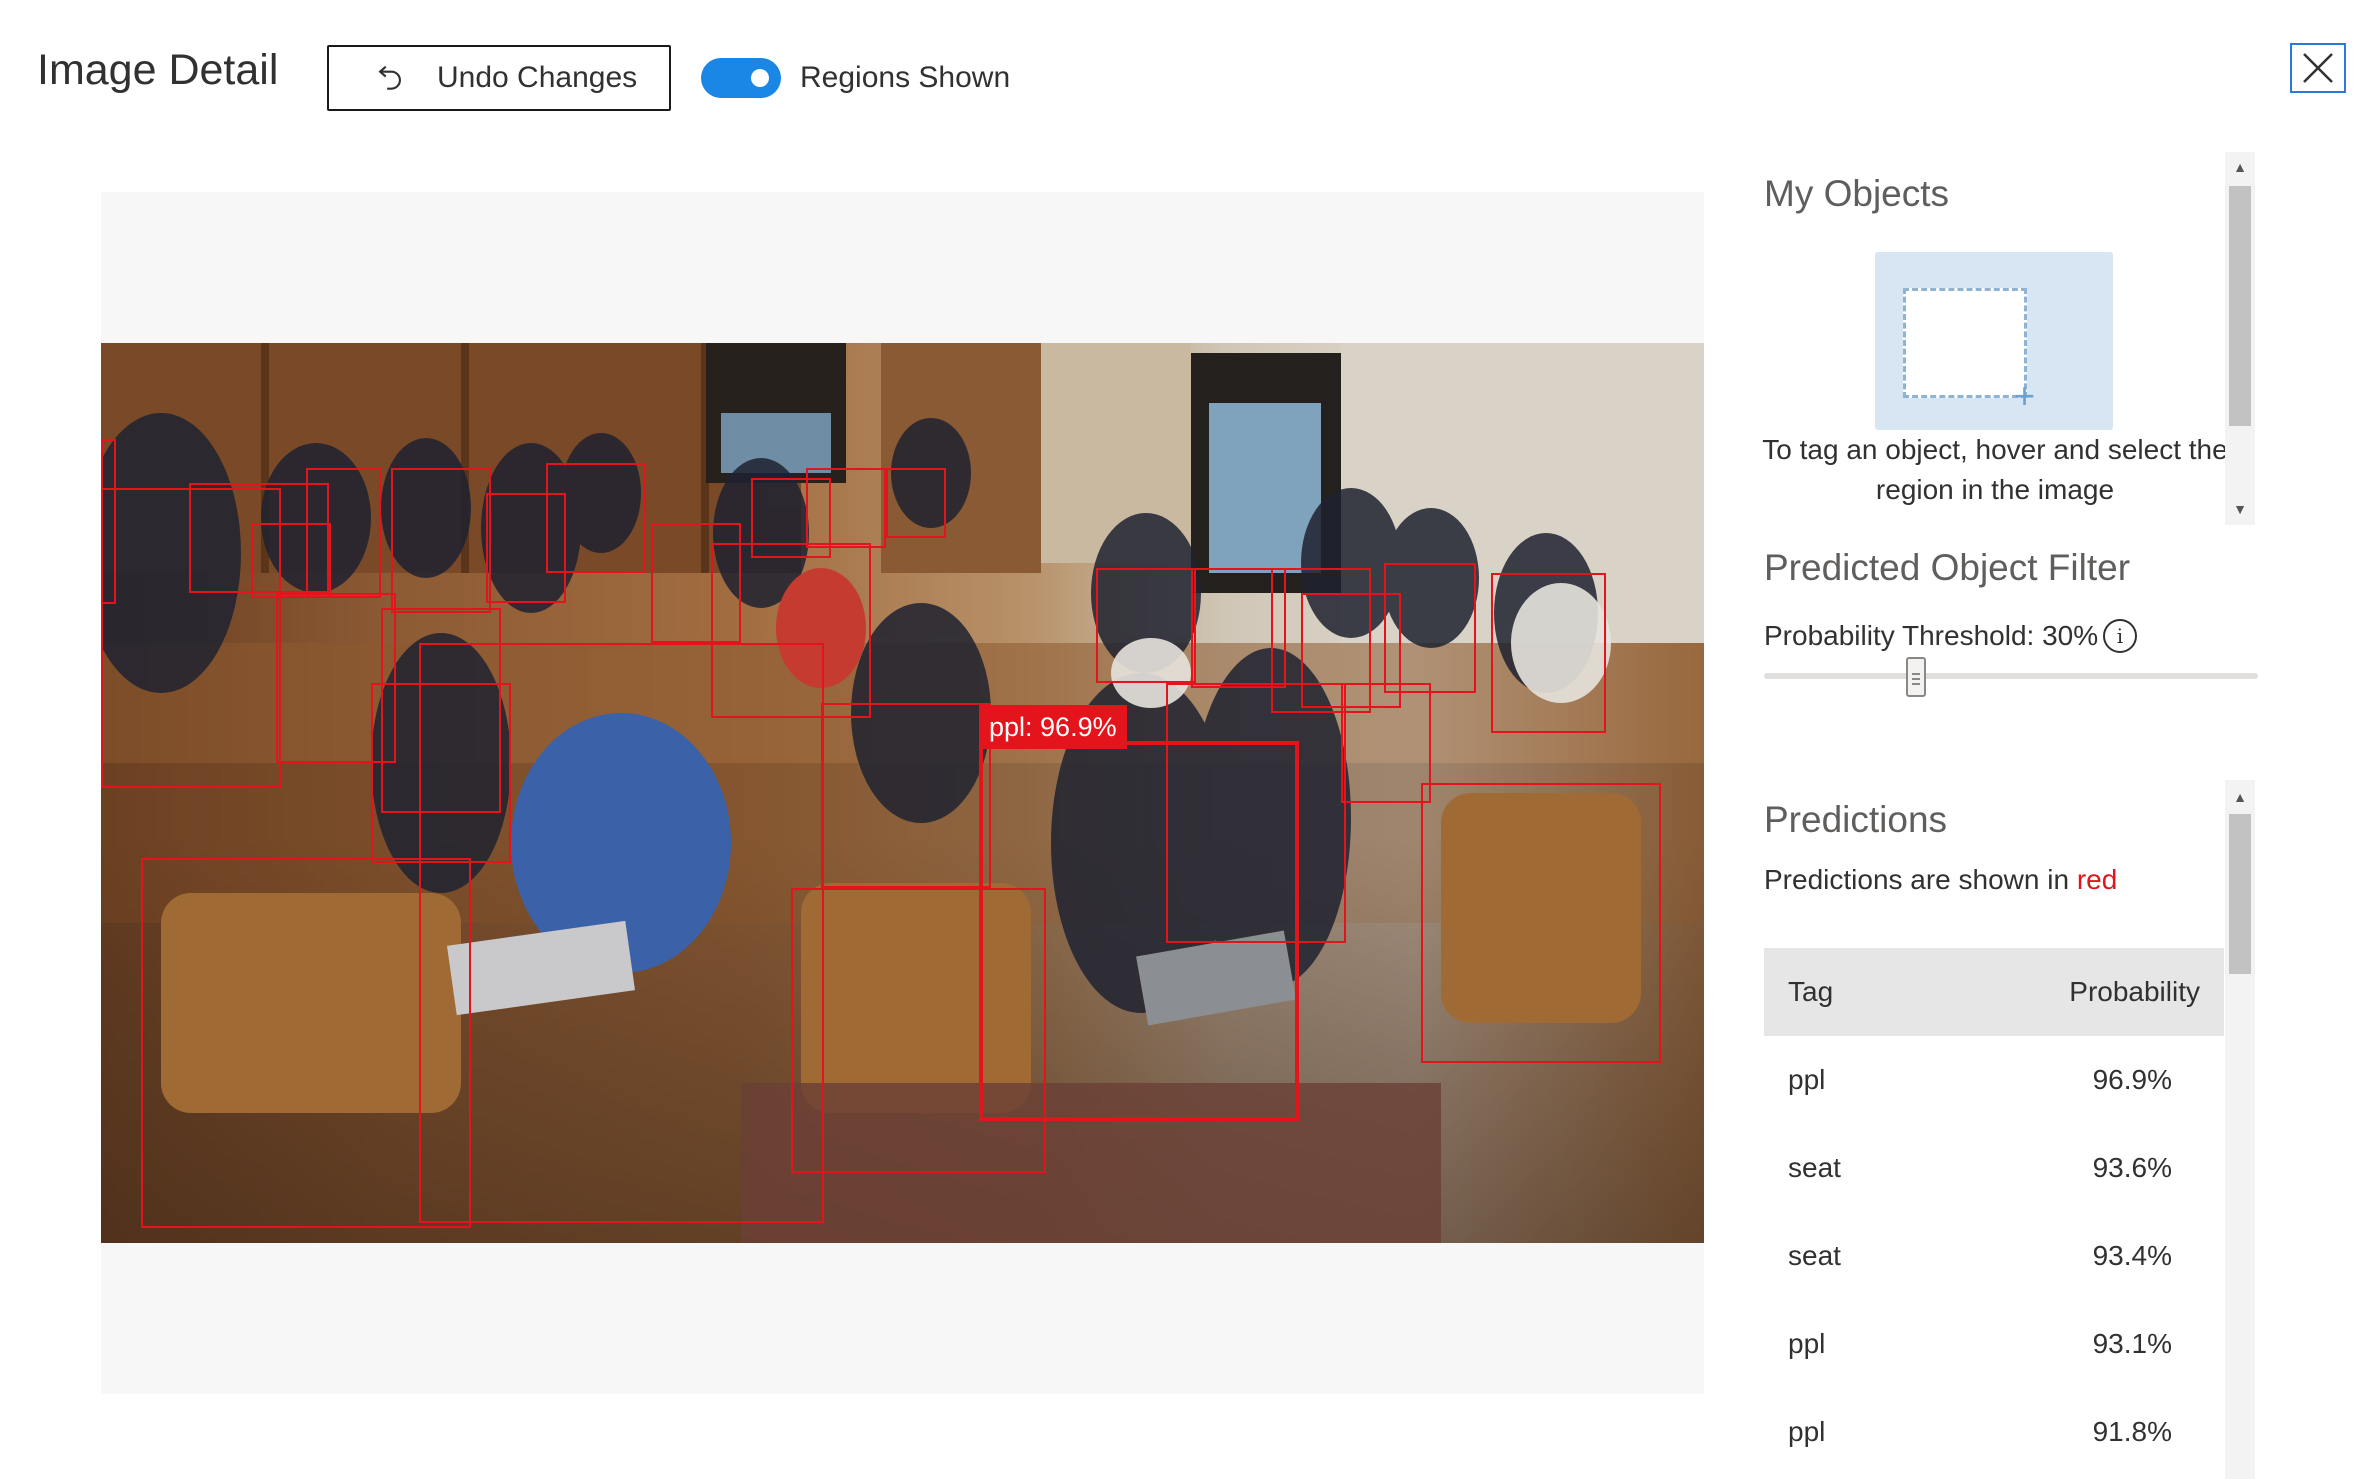 The width and height of the screenshot is (2364, 1479). What do you see at coordinates (2134, 991) in the screenshot?
I see `column-header-probability: Probability` at bounding box center [2134, 991].